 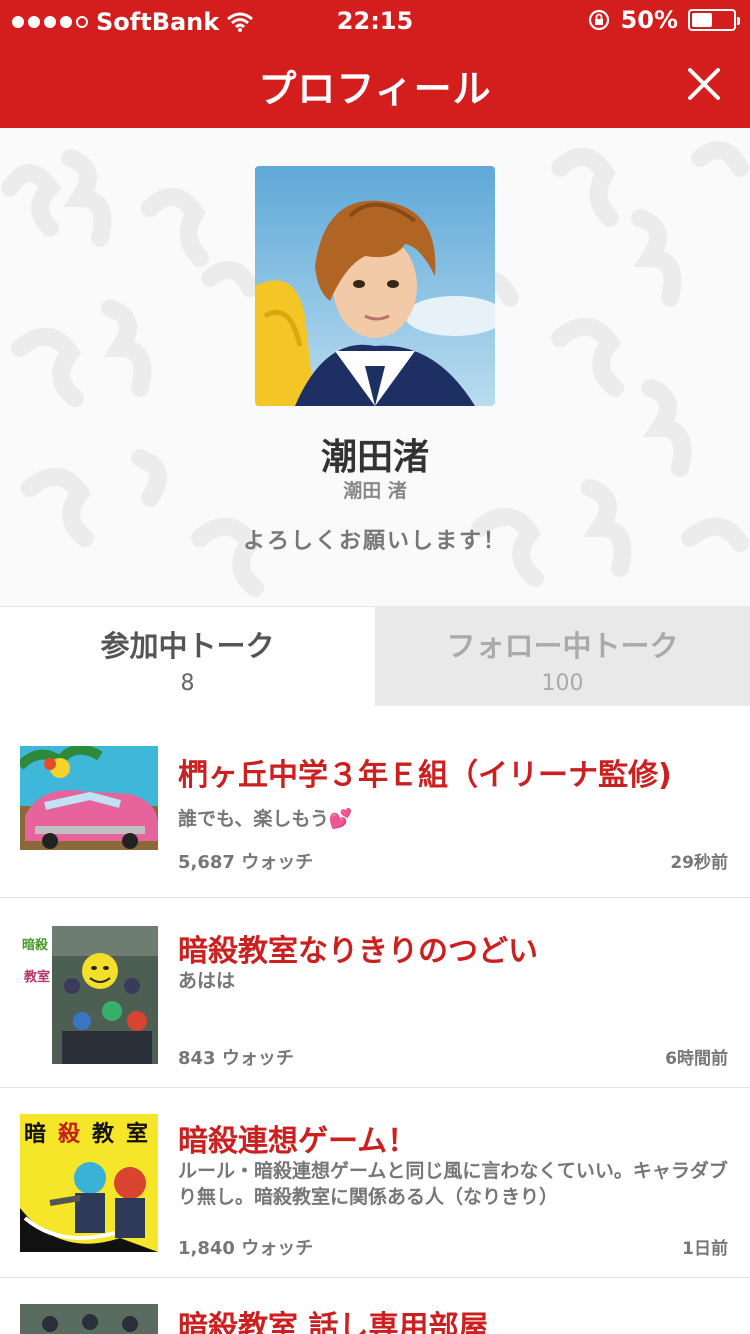 I want to click on watch-count: 1,840 ウォッチ, so click(x=246, y=1248).